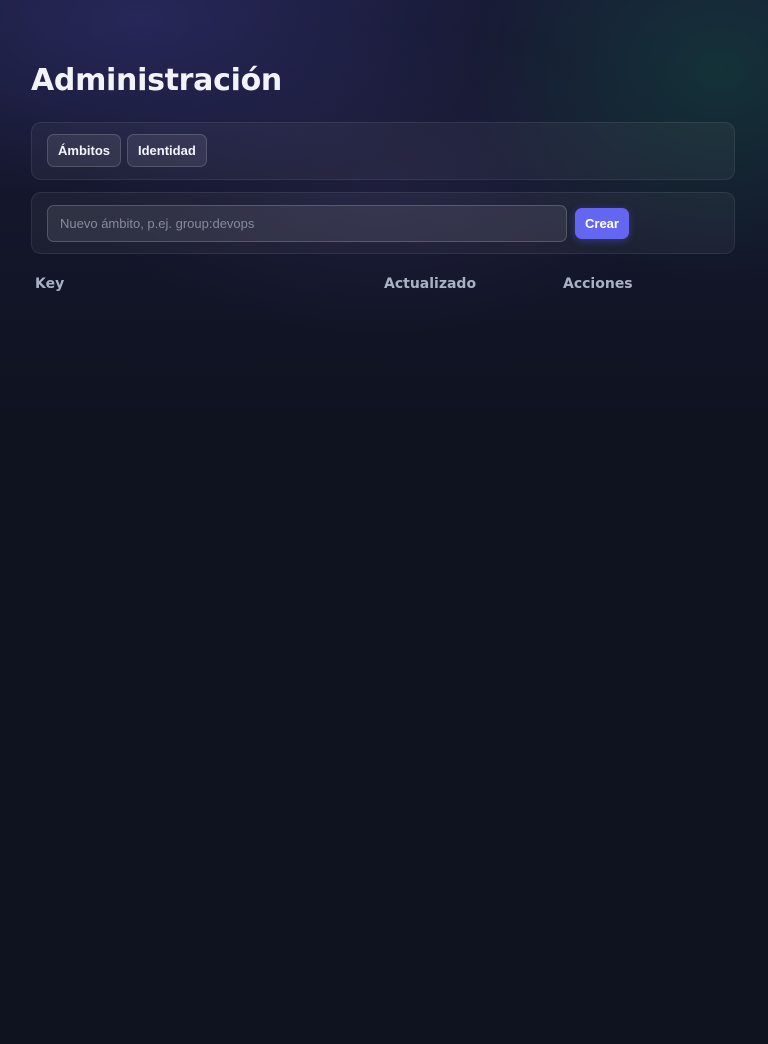 Image resolution: width=768 pixels, height=1044 pixels. Describe the element at coordinates (84, 150) in the screenshot. I see `tab-scopes: Ámbitos` at that location.